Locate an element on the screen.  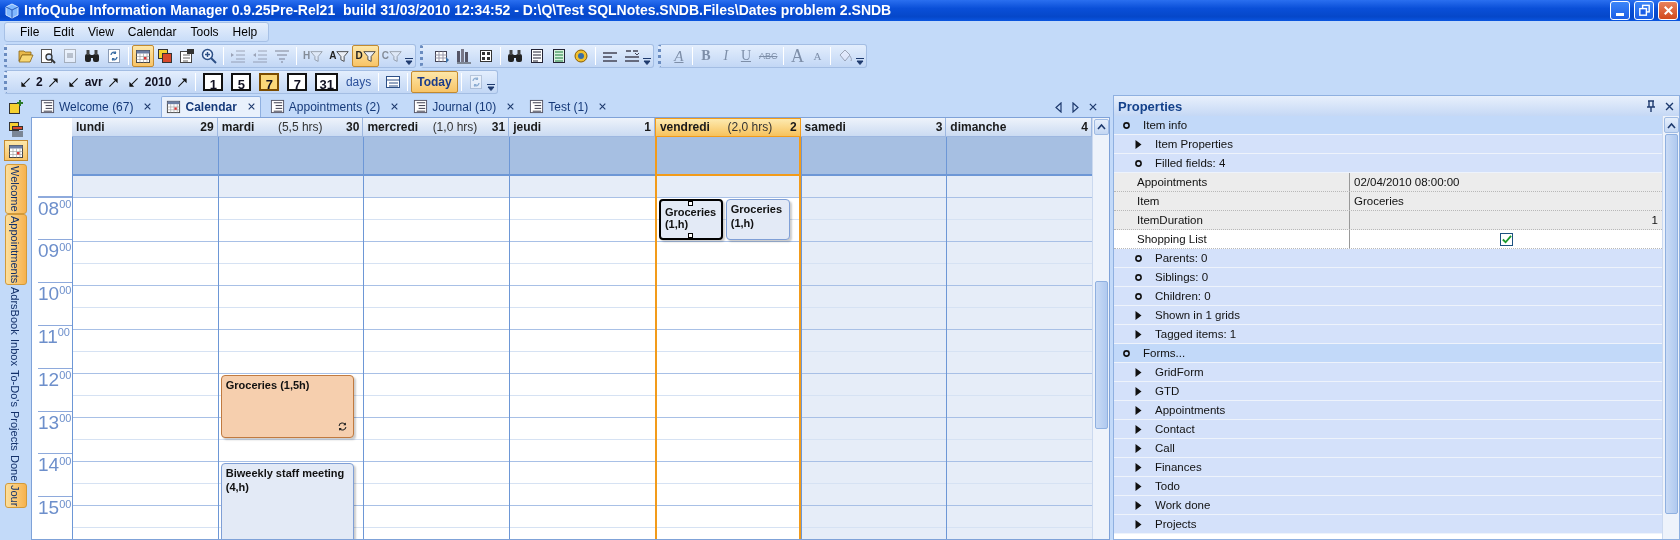
close-button is located at coordinates (1668, 11).